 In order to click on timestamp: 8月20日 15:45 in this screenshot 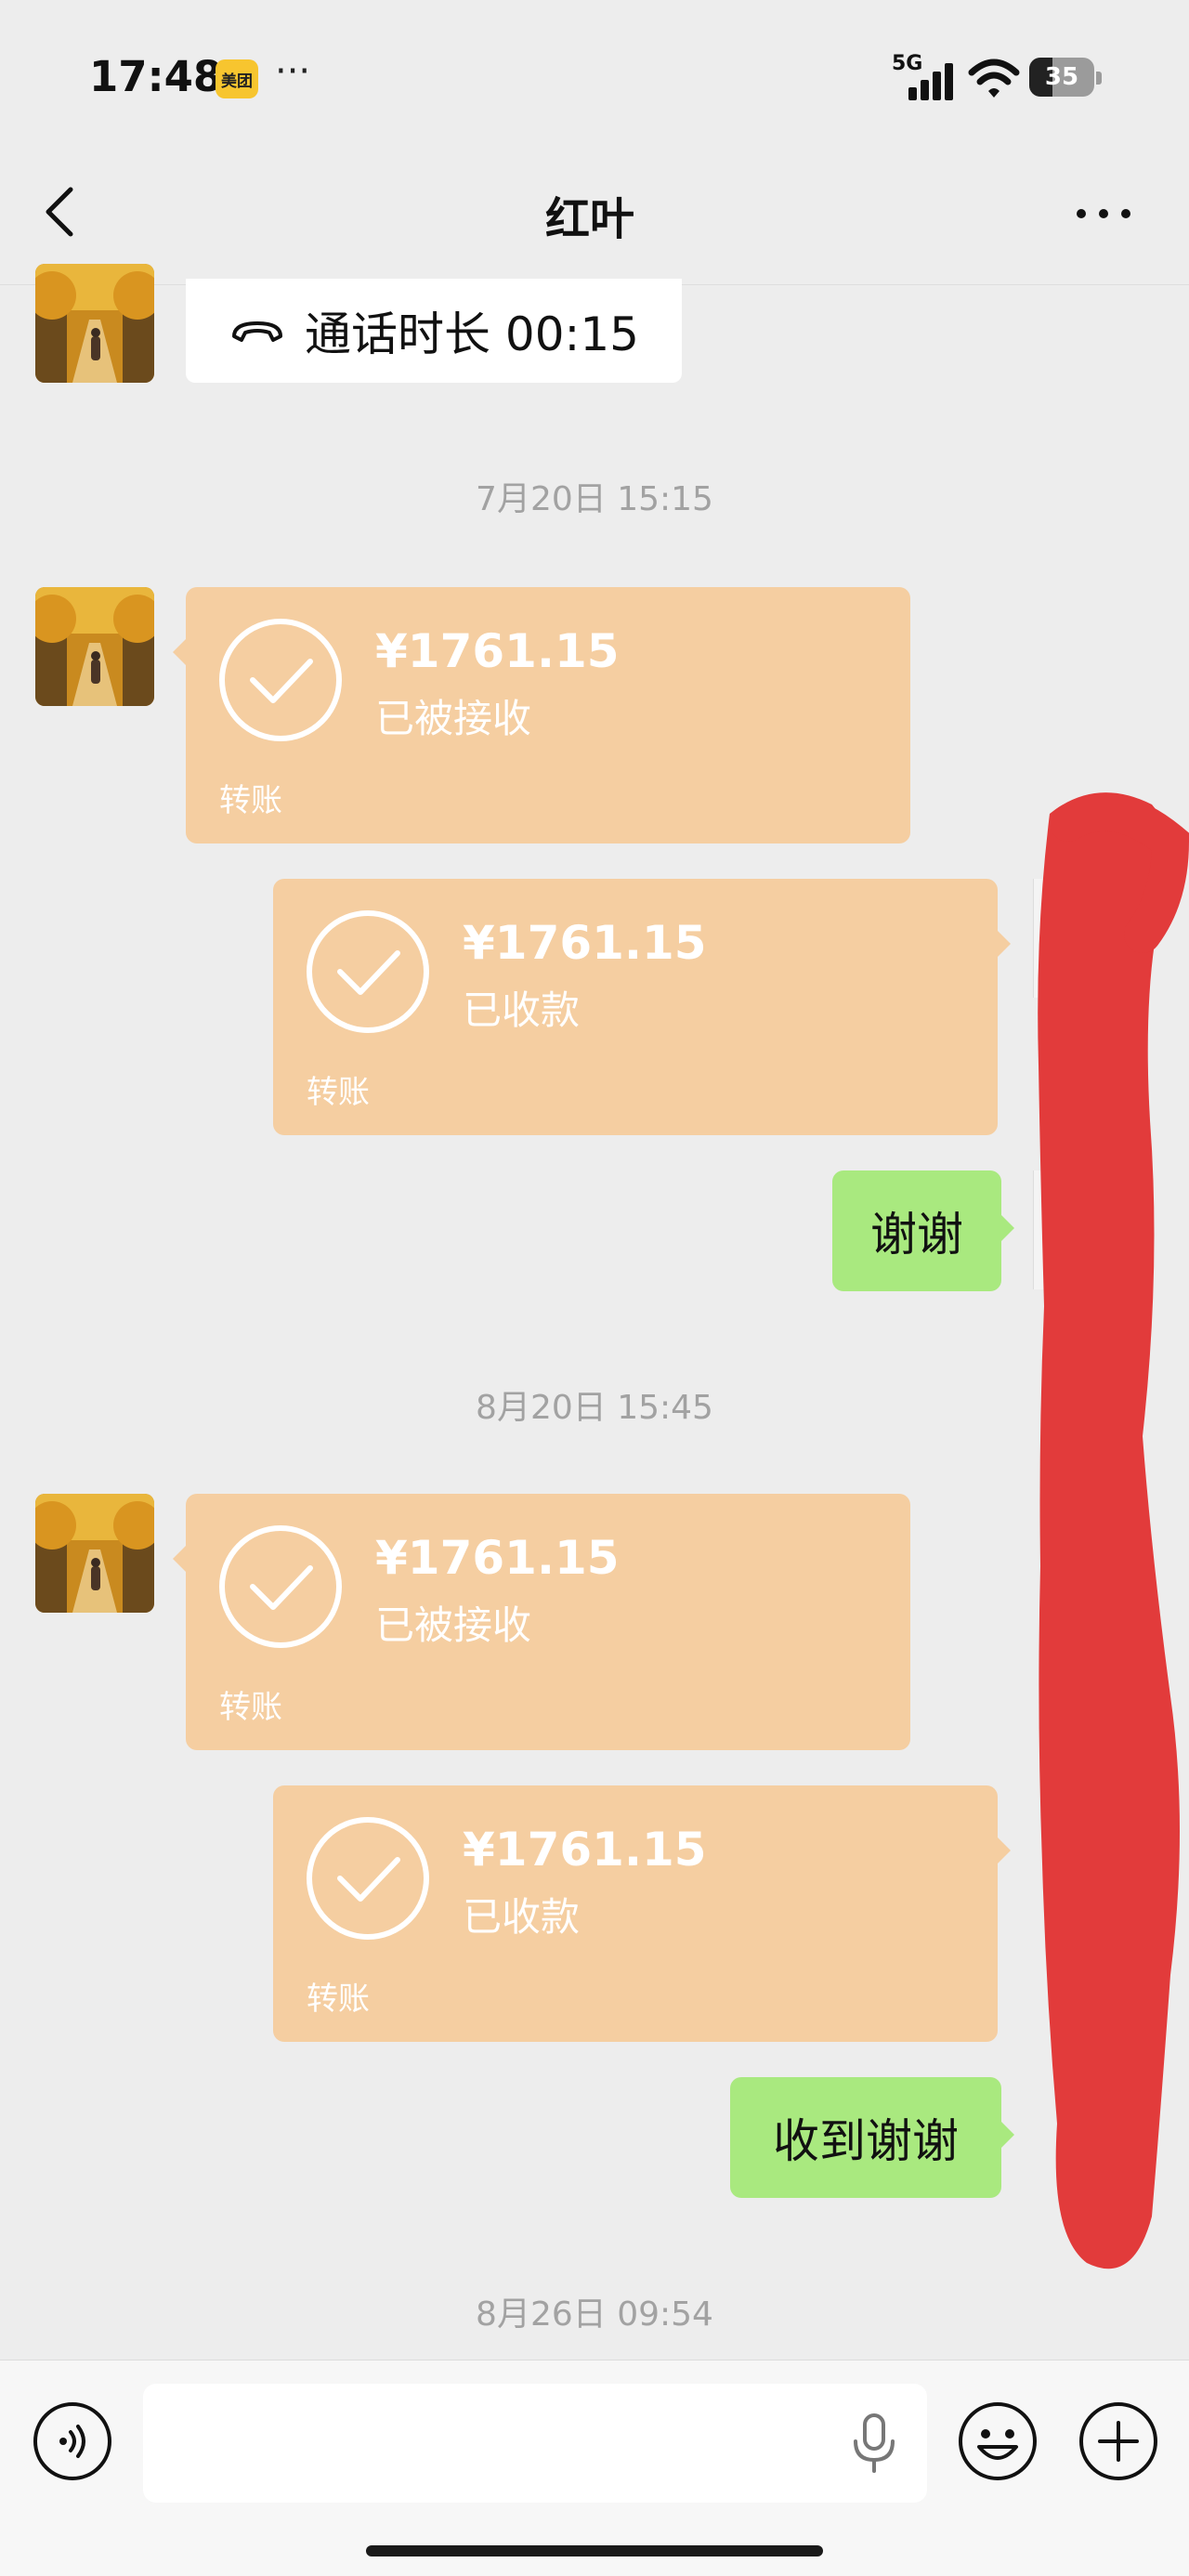, I will do `click(594, 1408)`.